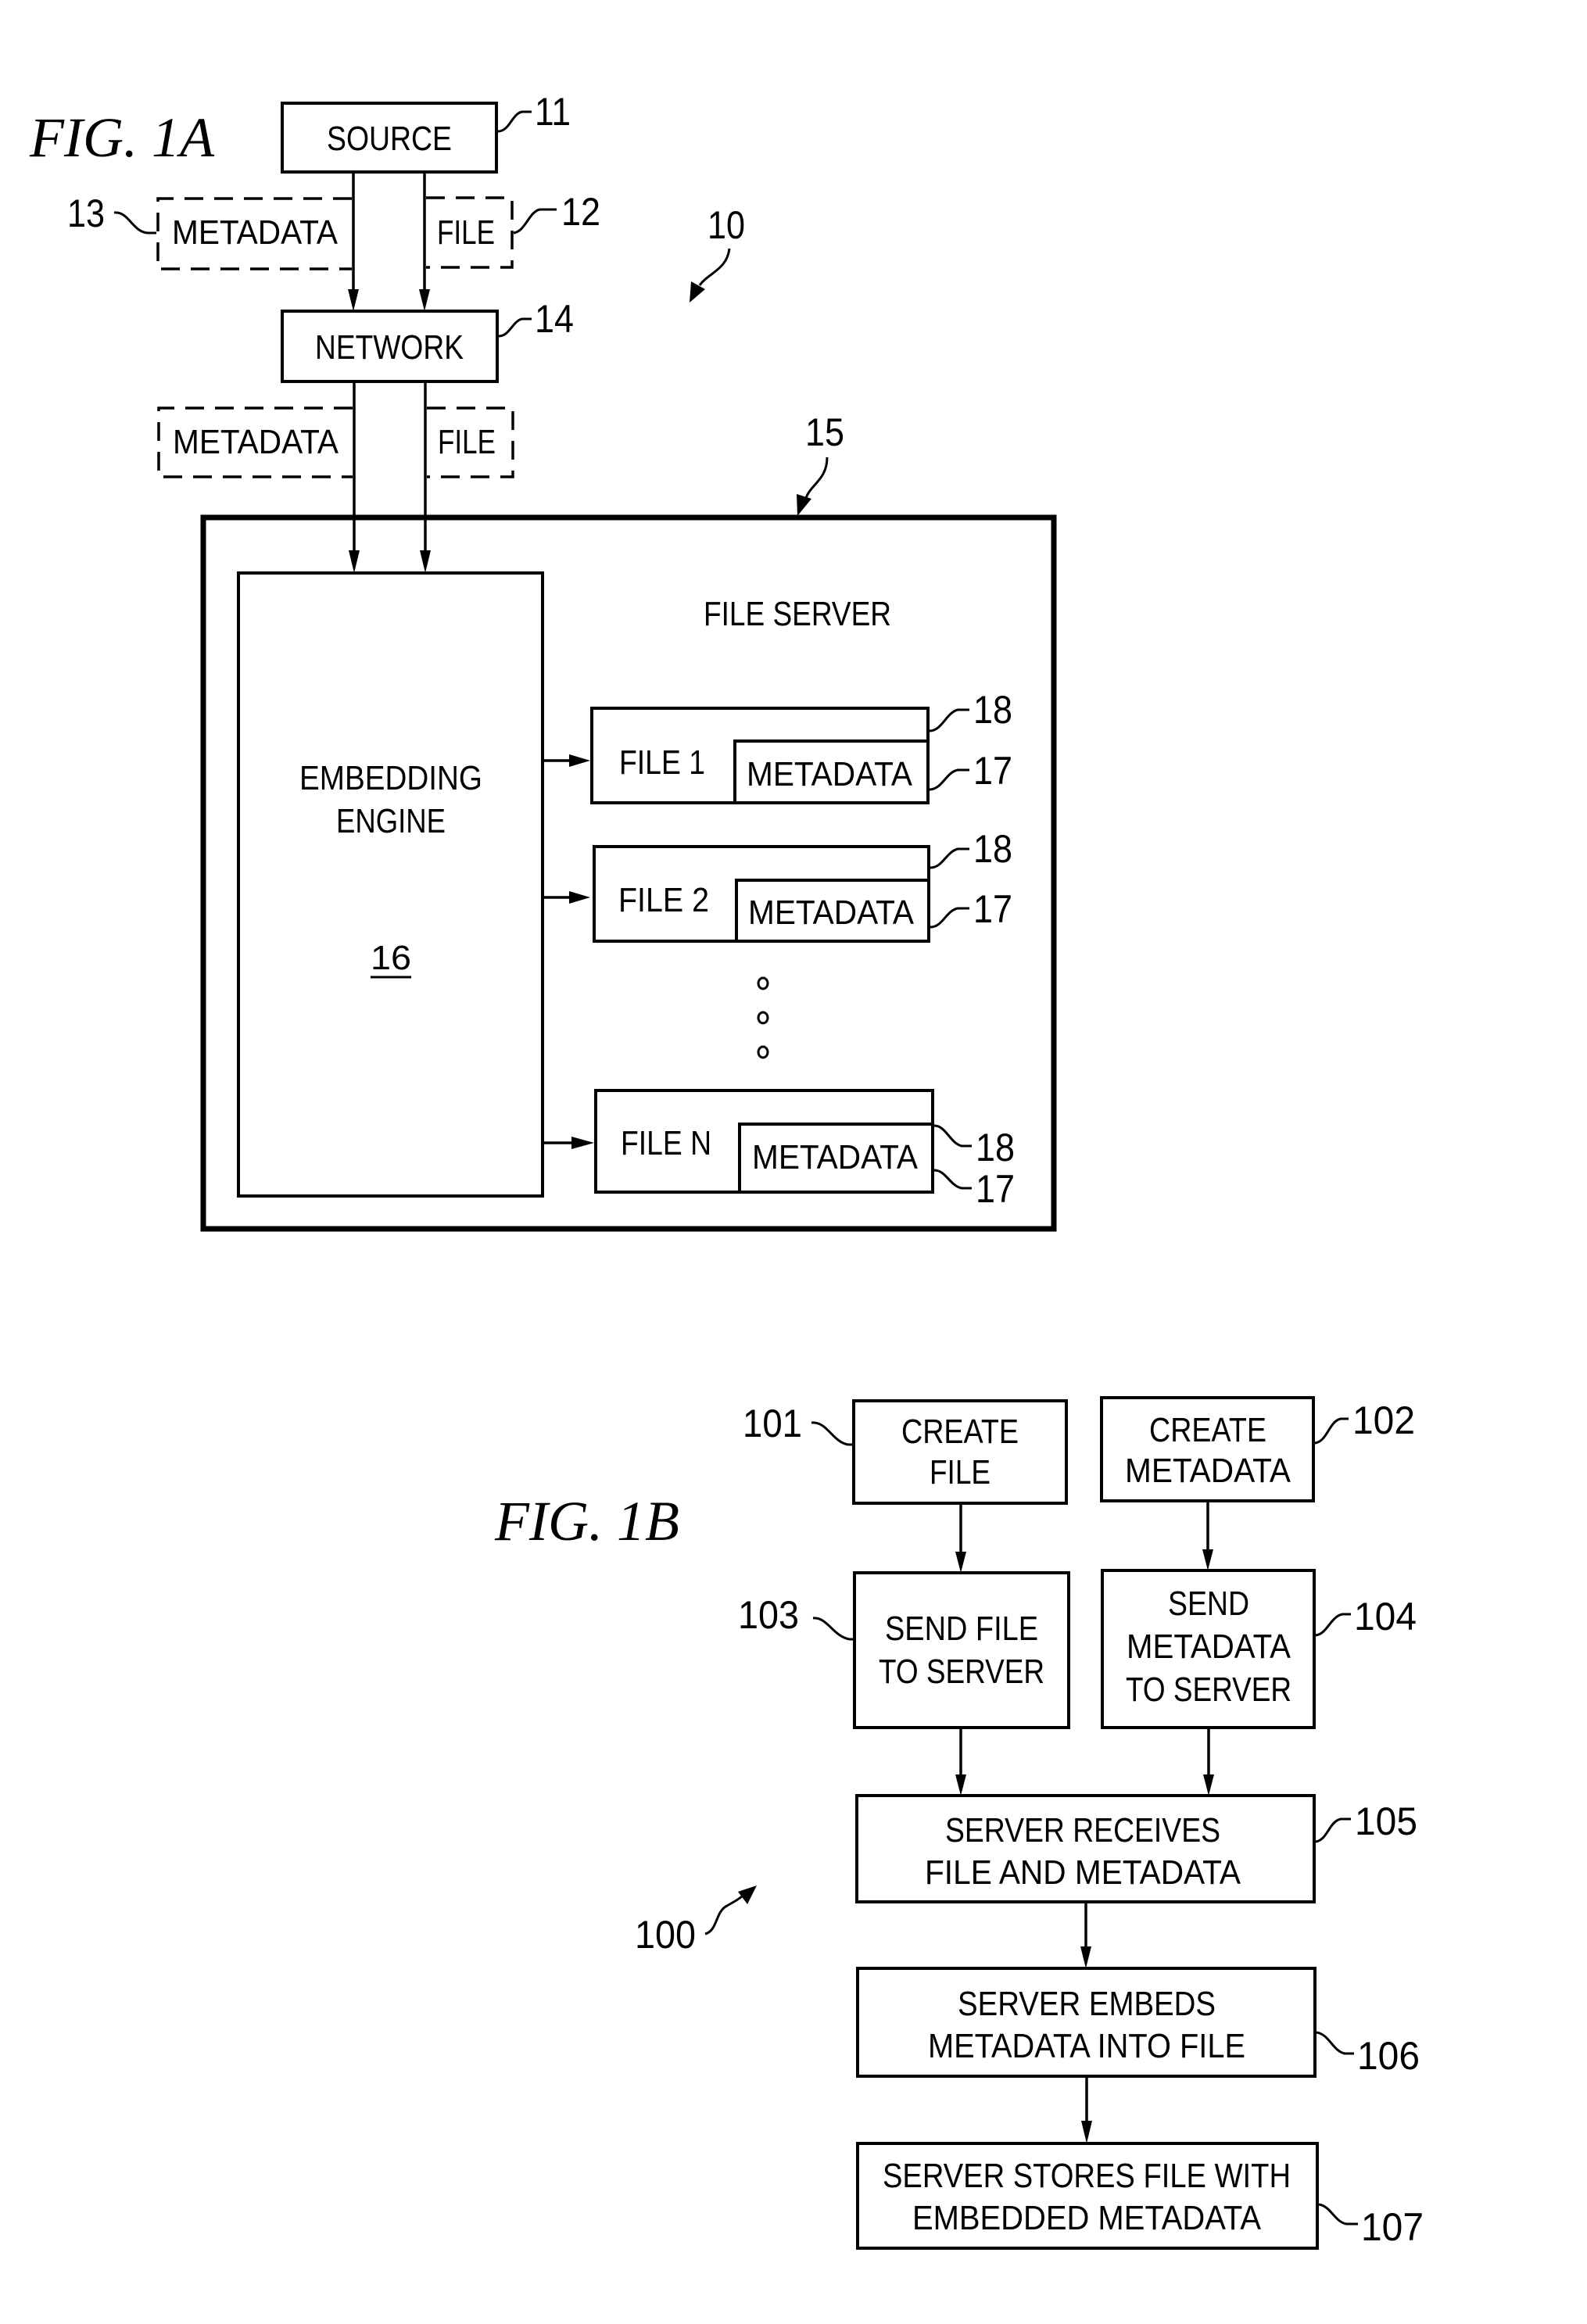 This screenshot has width=1587, height=2324. Describe the element at coordinates (389, 347) in the screenshot. I see `network-label: NETWORK` at that location.